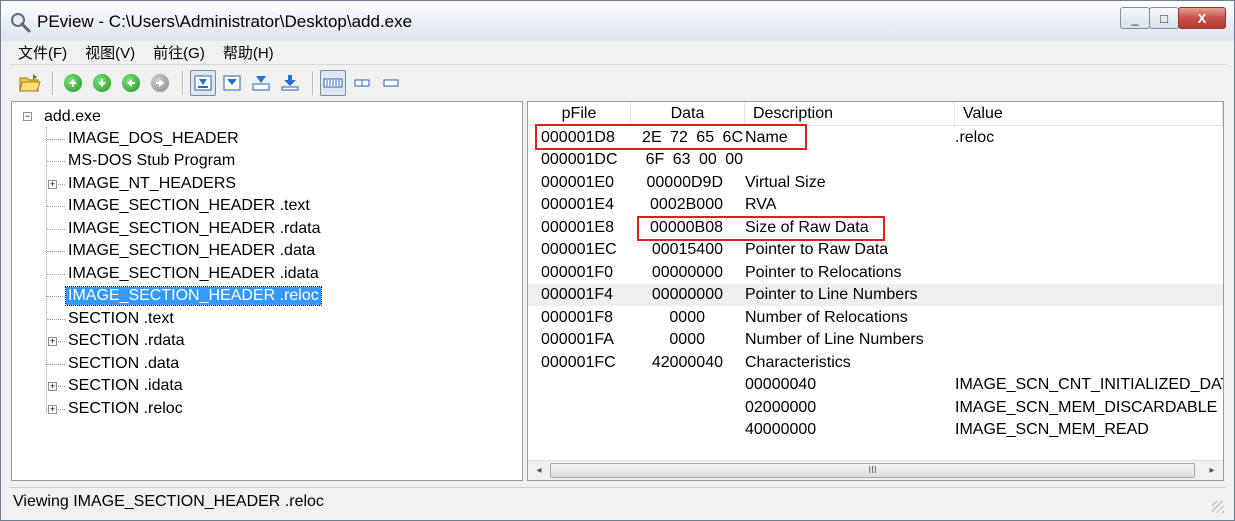 This screenshot has height=521, width=1235. What do you see at coordinates (1212, 471) in the screenshot?
I see `scroll-right-icon: ▸` at bounding box center [1212, 471].